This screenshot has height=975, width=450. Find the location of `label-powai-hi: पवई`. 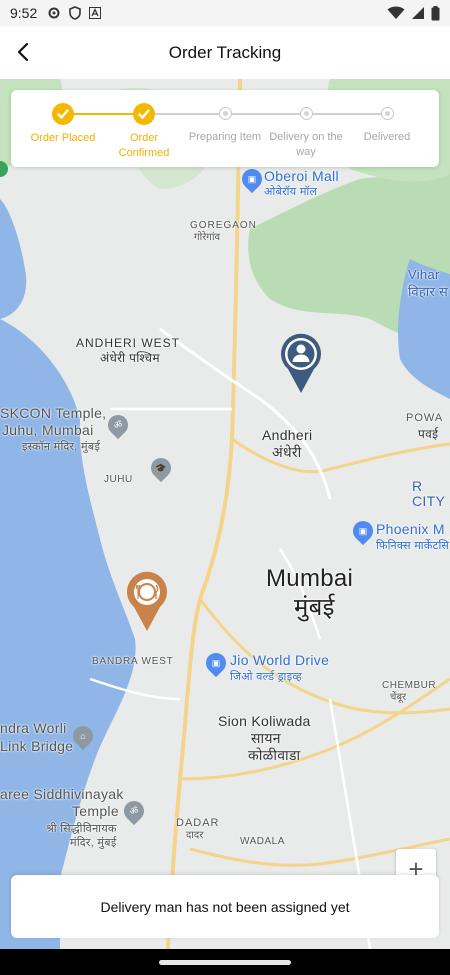

label-powai-hi: पवई is located at coordinates (428, 434).